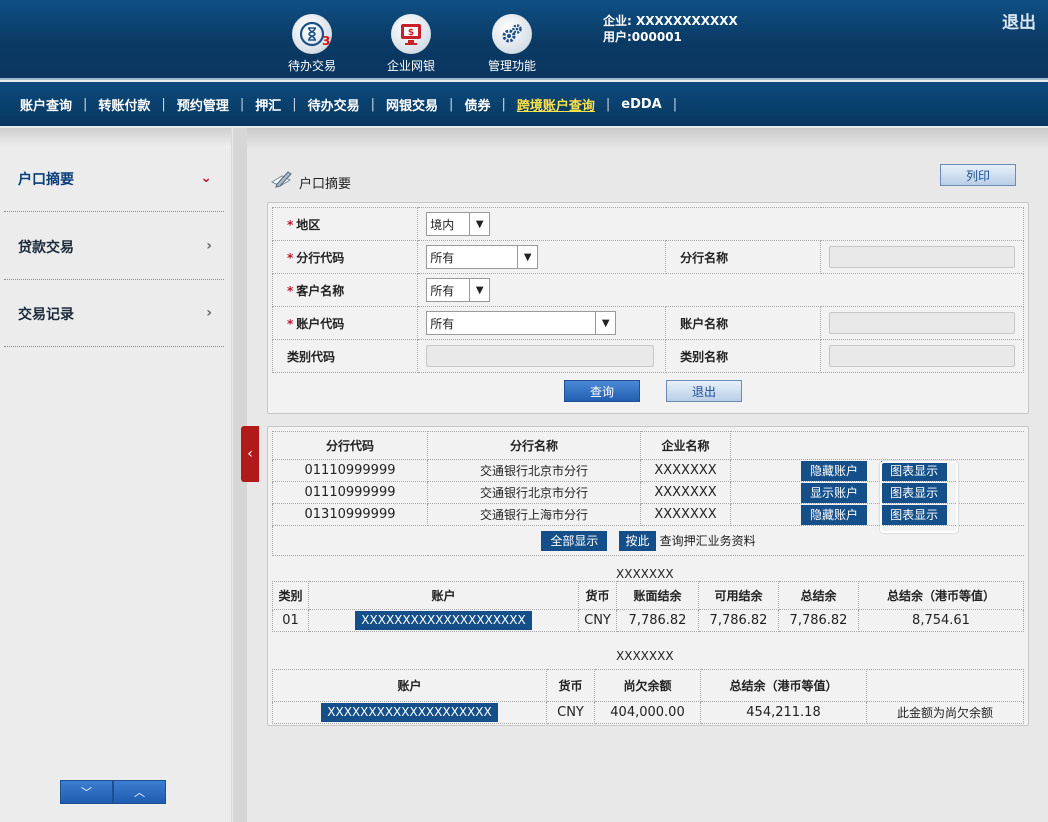  Describe the element at coordinates (602, 391) in the screenshot. I see `query-button: 查询` at that location.